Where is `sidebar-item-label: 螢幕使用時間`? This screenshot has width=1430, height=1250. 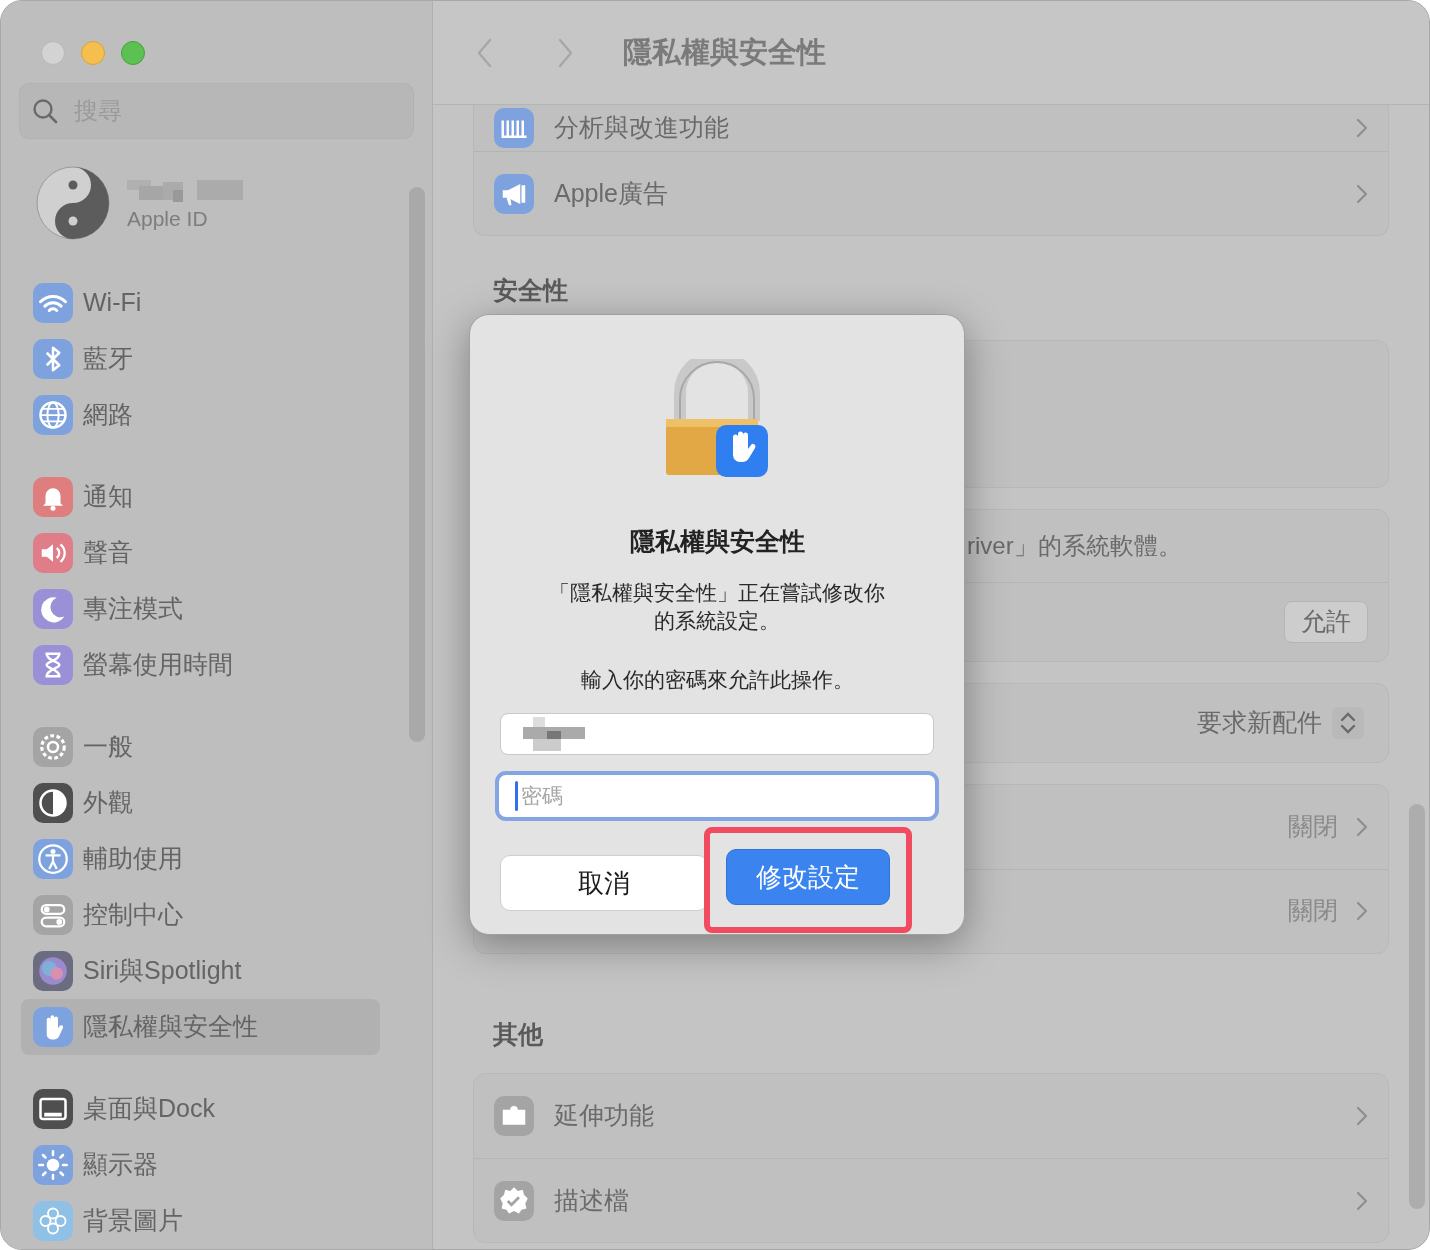 sidebar-item-label: 螢幕使用時間 is located at coordinates (158, 665).